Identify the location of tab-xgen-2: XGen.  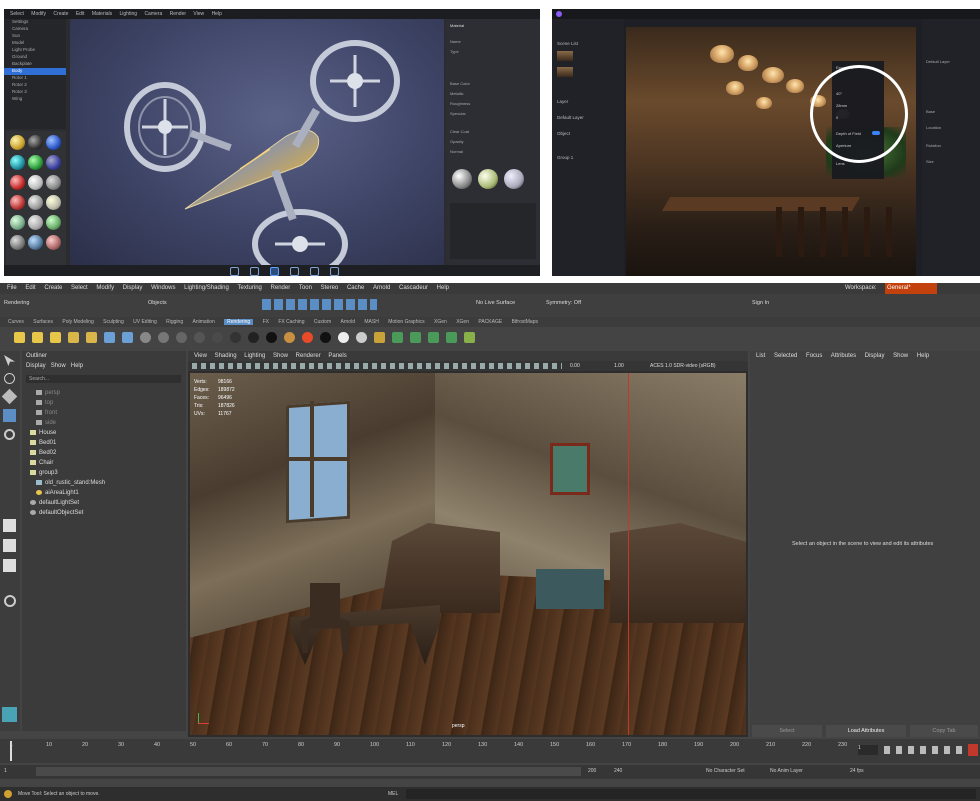
(462, 322).